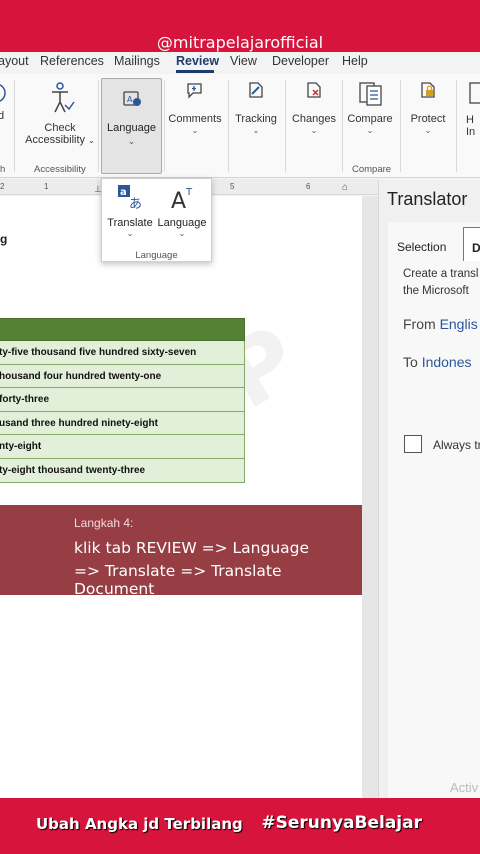 Image resolution: width=480 pixels, height=854 pixels. Describe the element at coordinates (419, 324) in the screenshot. I see `from-label: From` at that location.